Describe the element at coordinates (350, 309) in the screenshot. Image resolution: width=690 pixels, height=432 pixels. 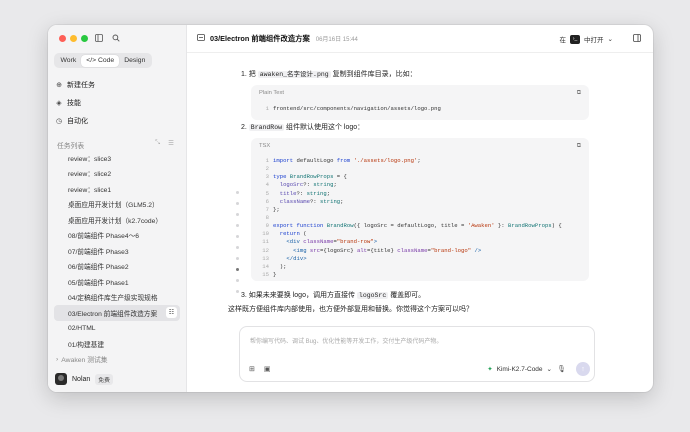
I see `summary-text: 这样既方便组件库内部使用，也方便外部复用和替换。你觉得这个方案可以吗？` at that location.